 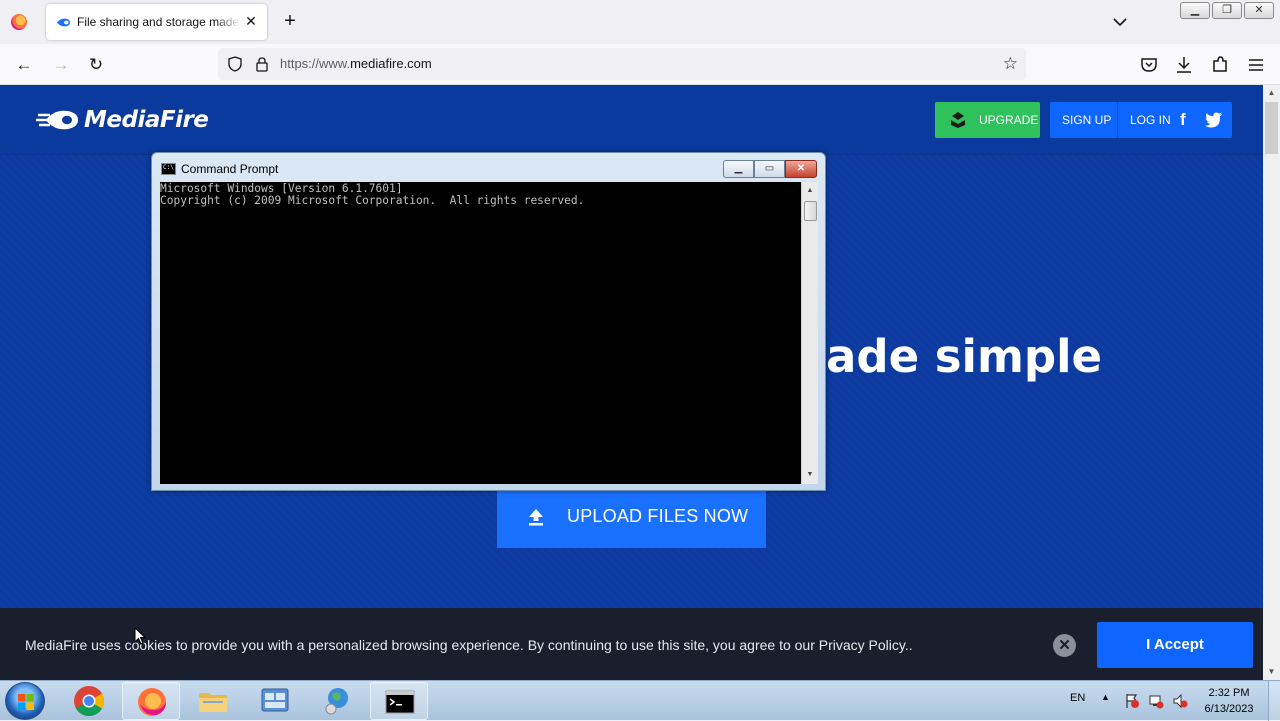 What do you see at coordinates (57, 120) in the screenshot?
I see `mediafire-flame-logo-icon` at bounding box center [57, 120].